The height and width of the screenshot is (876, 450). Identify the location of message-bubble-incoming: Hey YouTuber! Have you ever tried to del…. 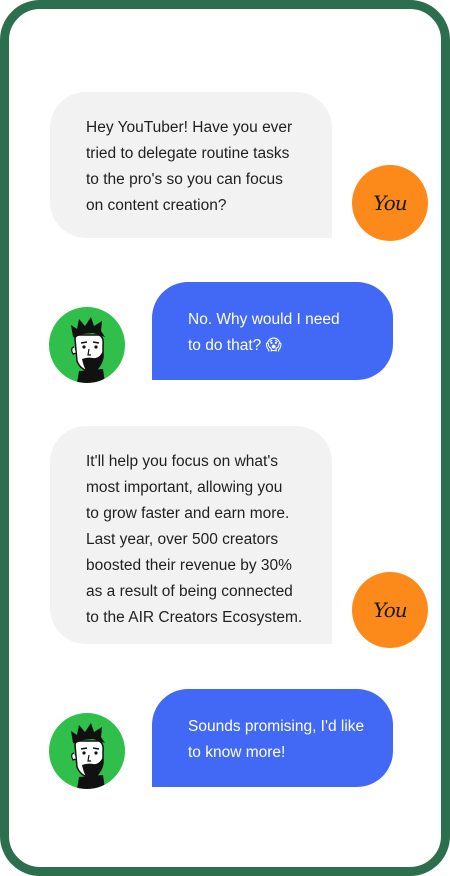
(191, 165).